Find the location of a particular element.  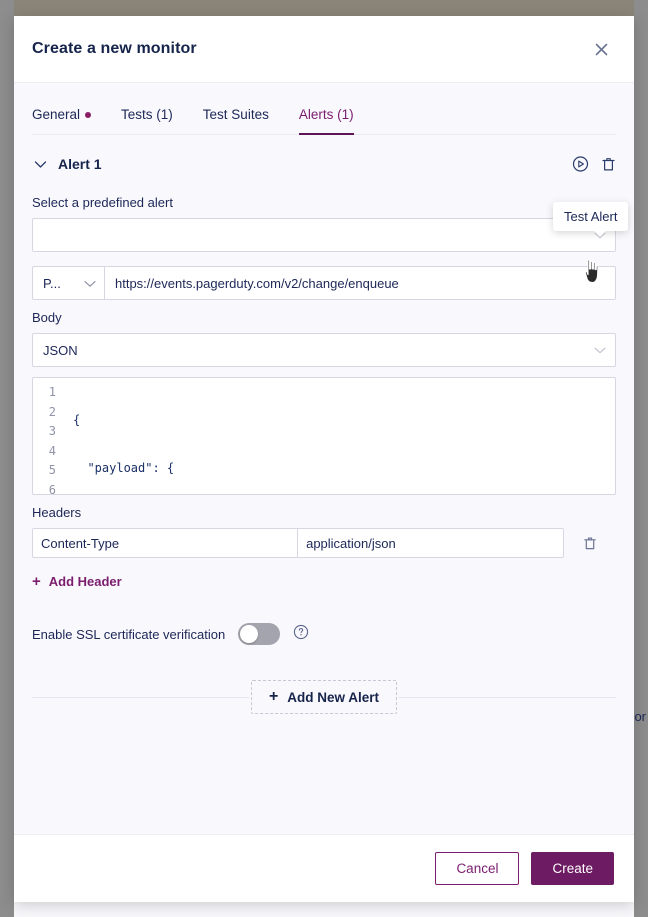

line-number: 2 is located at coordinates (52, 411).